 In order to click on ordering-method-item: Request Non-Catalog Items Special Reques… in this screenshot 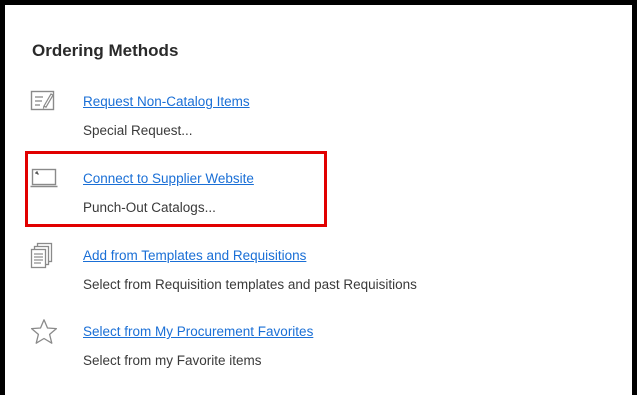, I will do `click(305, 118)`.